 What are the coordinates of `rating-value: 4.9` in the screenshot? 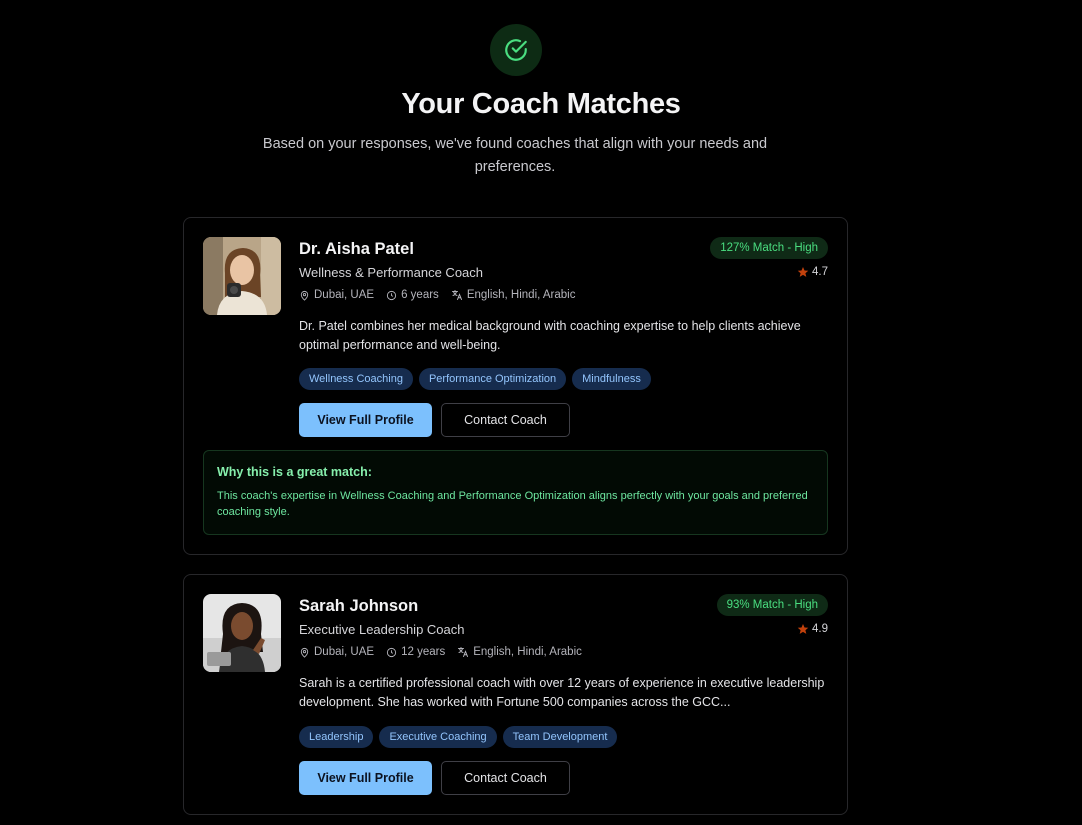 It's located at (820, 629).